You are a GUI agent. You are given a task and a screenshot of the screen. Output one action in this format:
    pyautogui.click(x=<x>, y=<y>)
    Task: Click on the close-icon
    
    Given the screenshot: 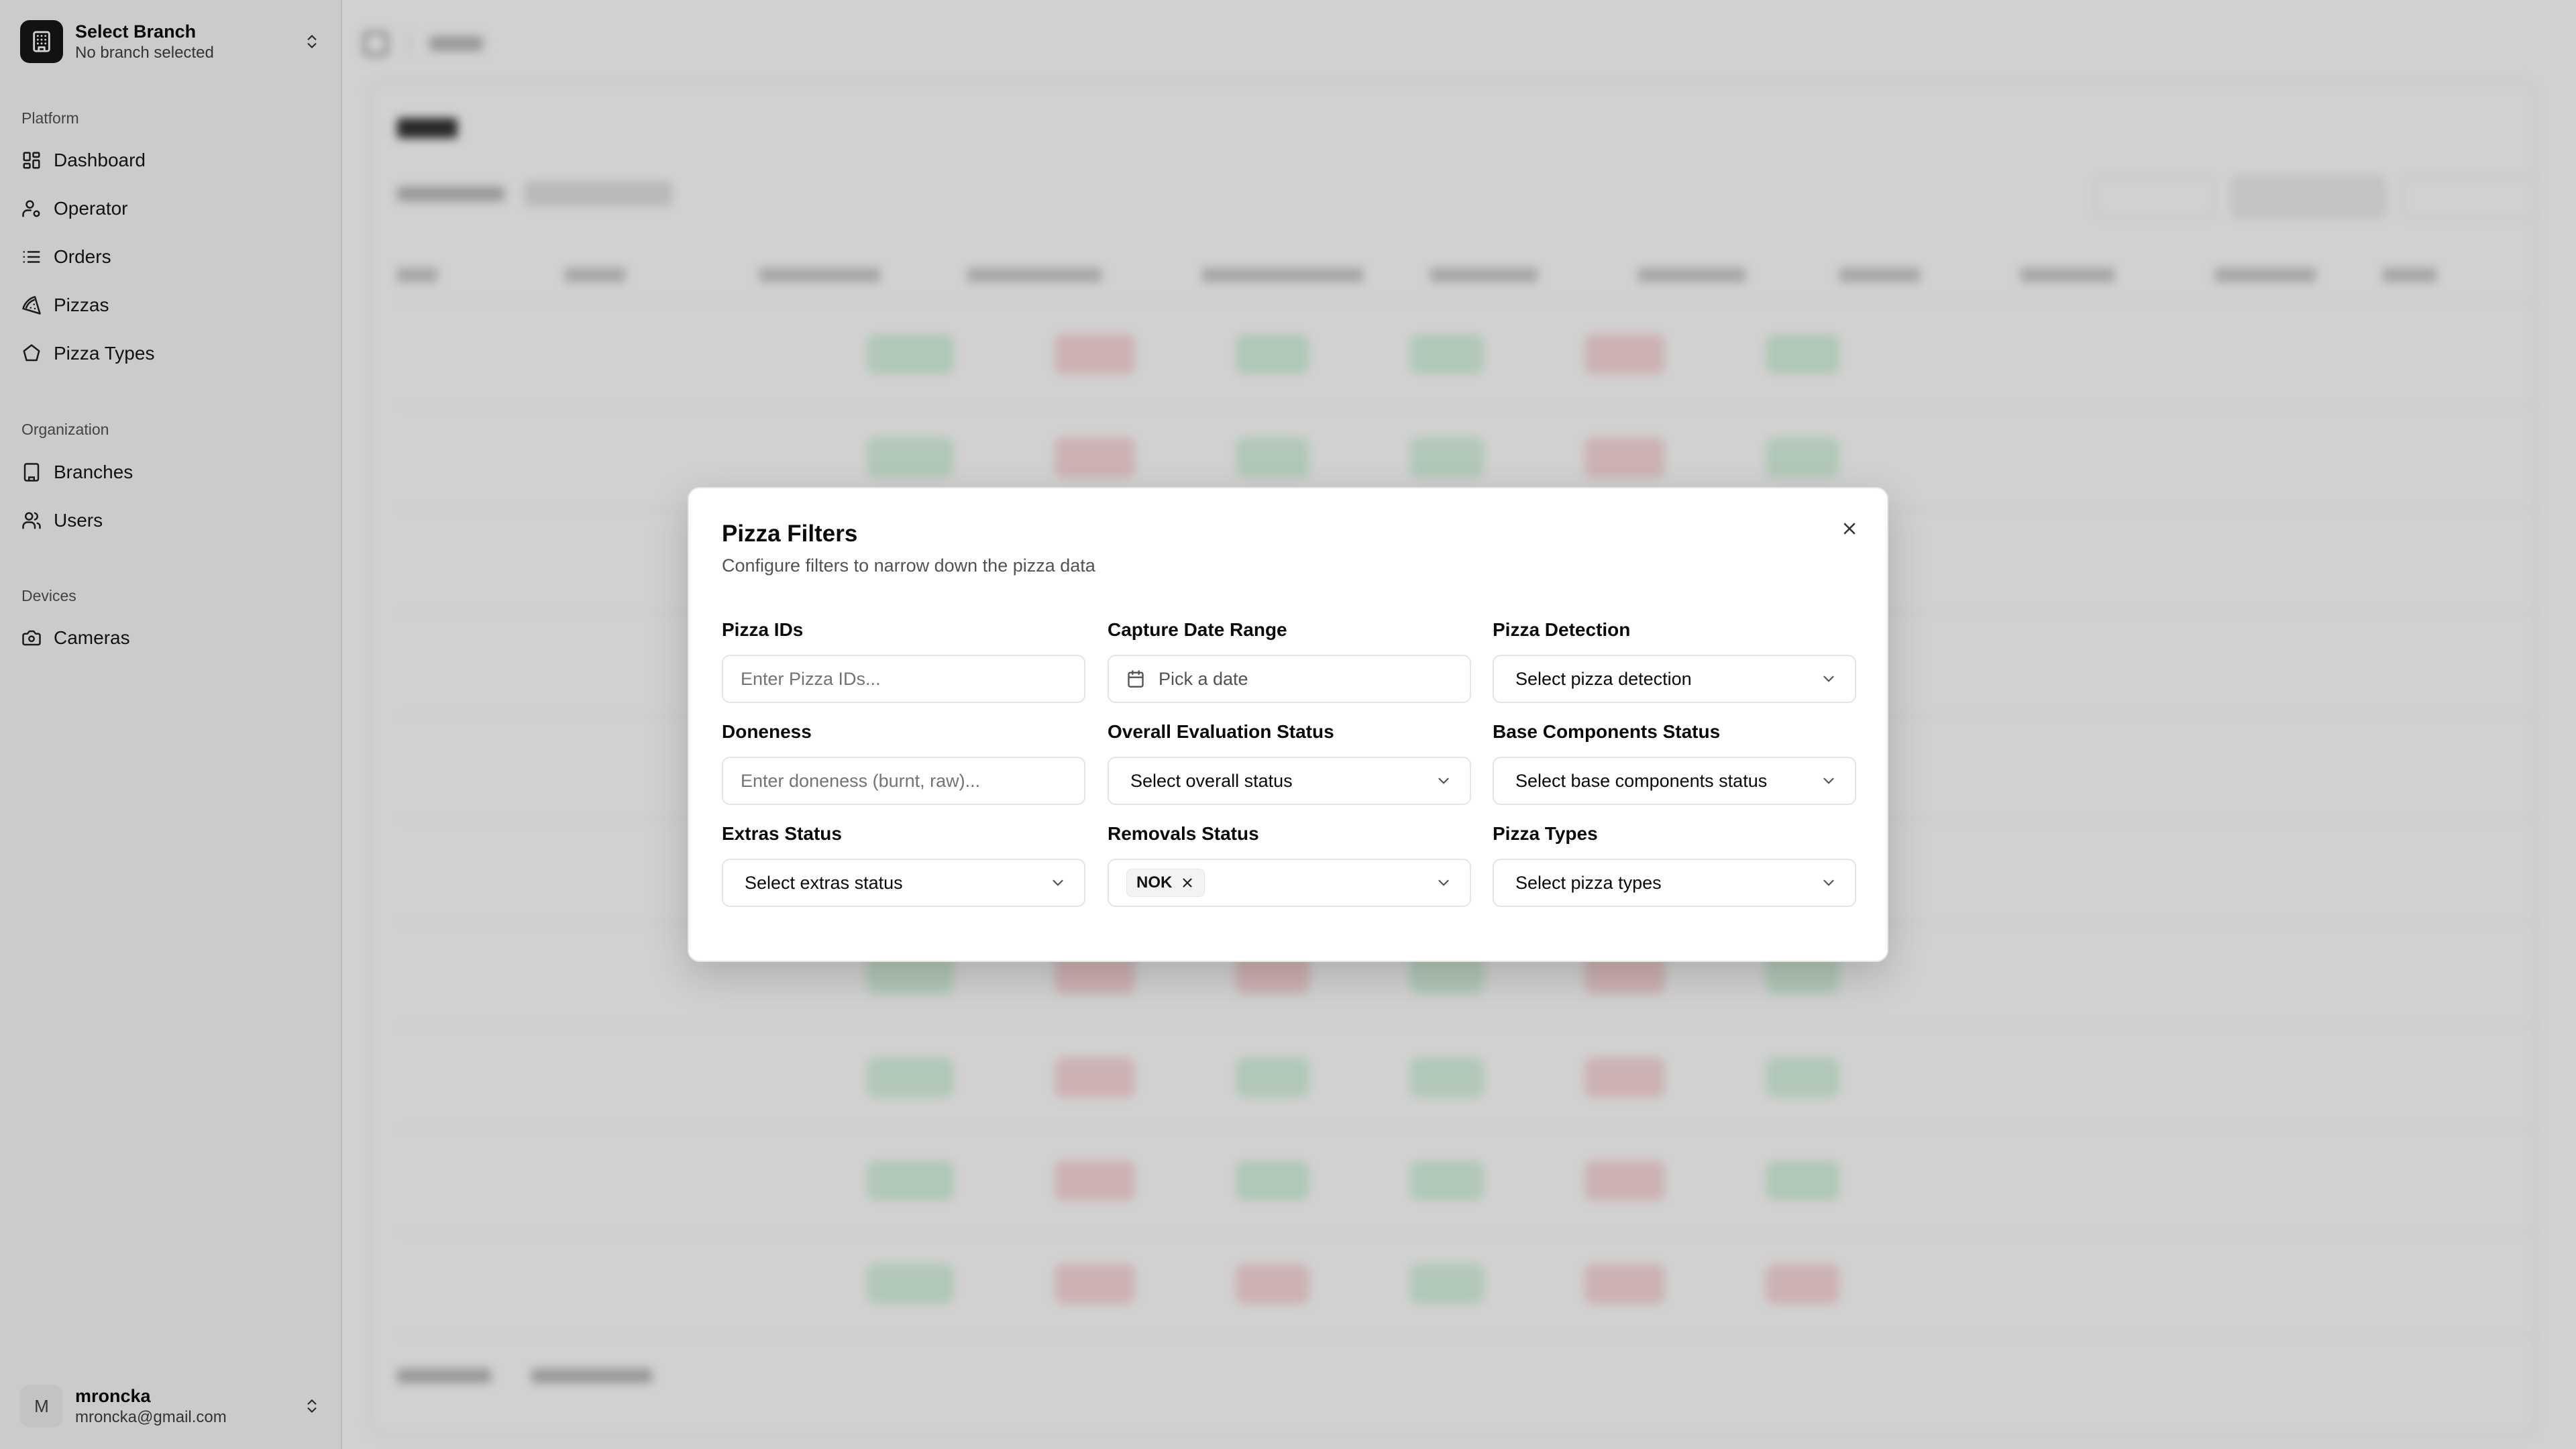 What is the action you would take?
    pyautogui.click(x=1849, y=528)
    